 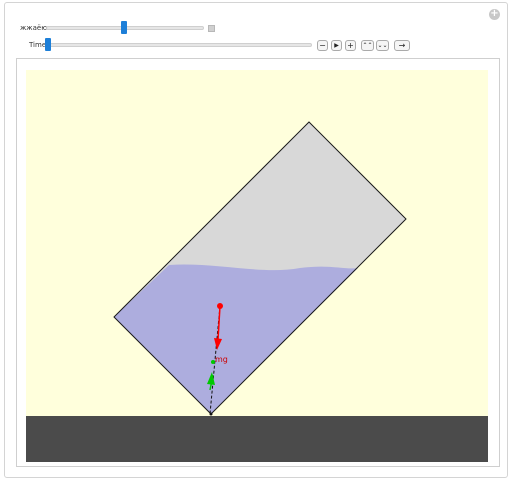 I want to click on pivot-point, so click(x=211, y=414).